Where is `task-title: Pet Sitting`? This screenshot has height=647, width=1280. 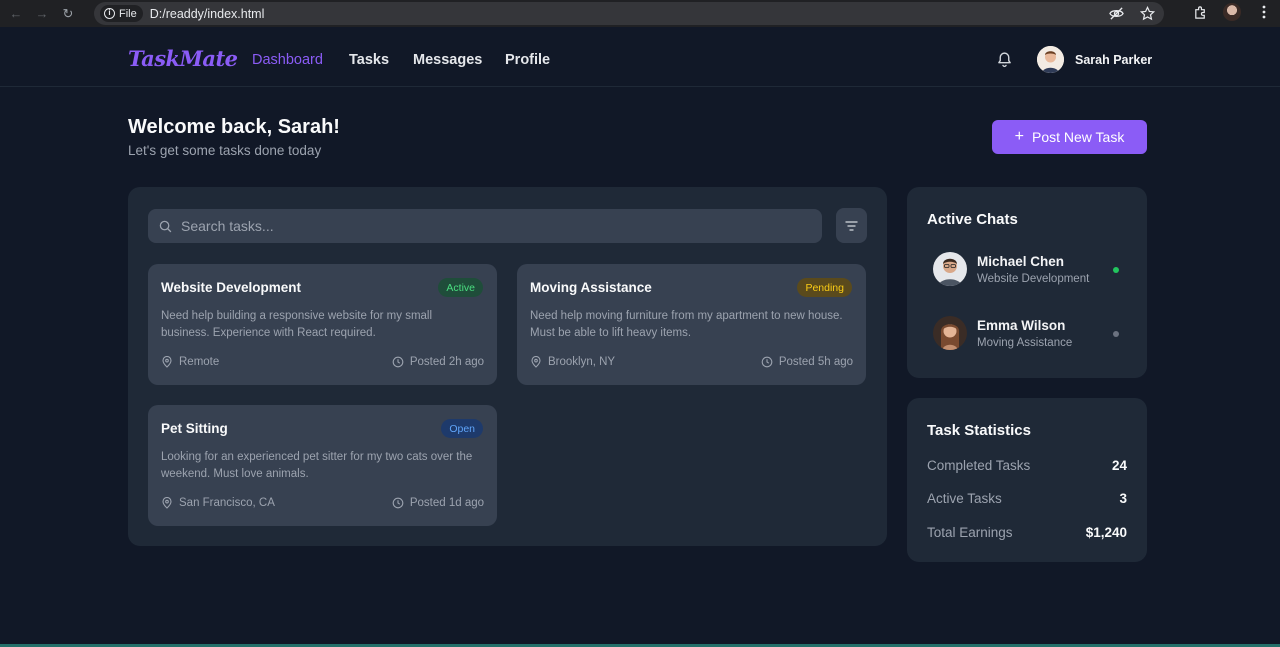
task-title: Pet Sitting is located at coordinates (194, 428).